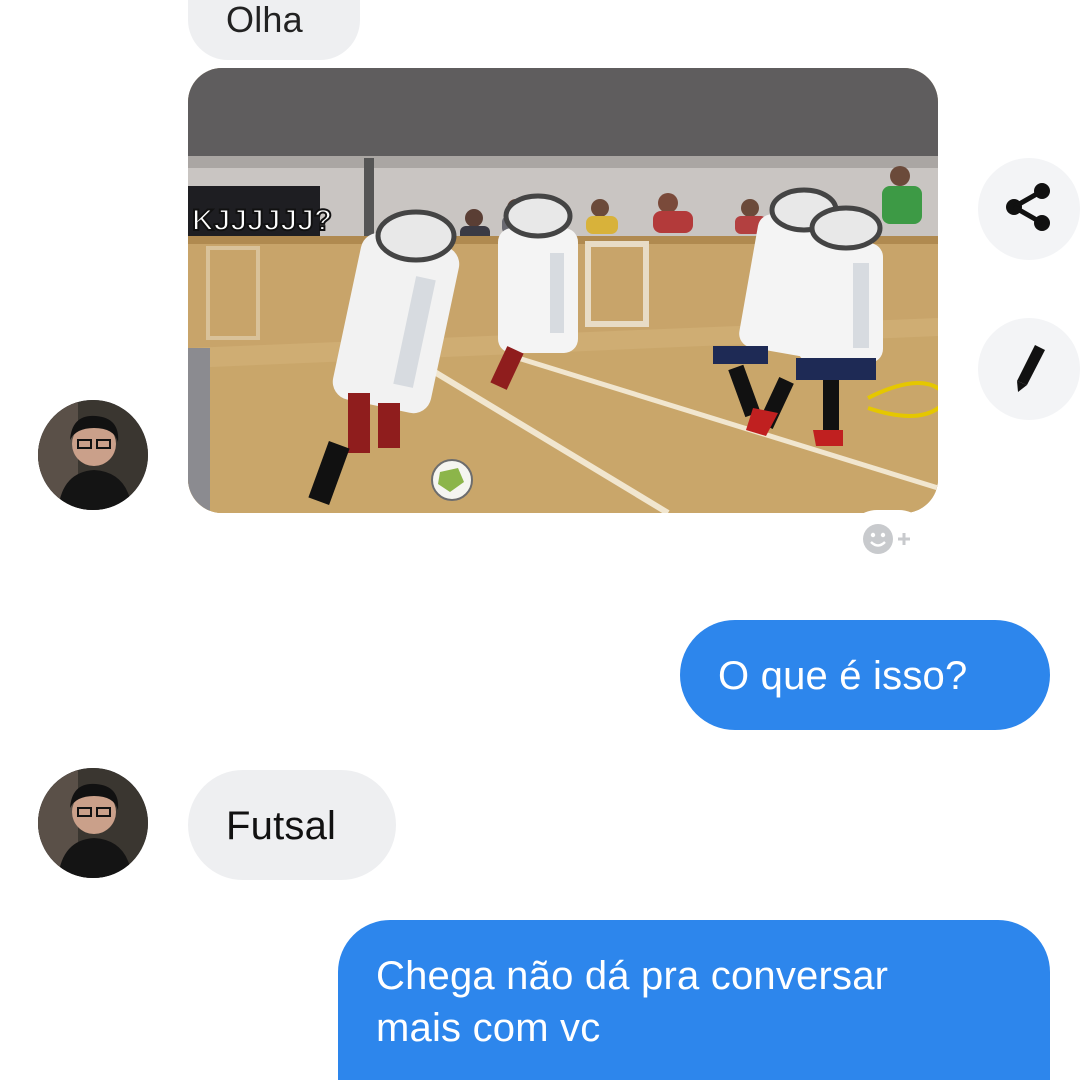  I want to click on edit-button, so click(1029, 369).